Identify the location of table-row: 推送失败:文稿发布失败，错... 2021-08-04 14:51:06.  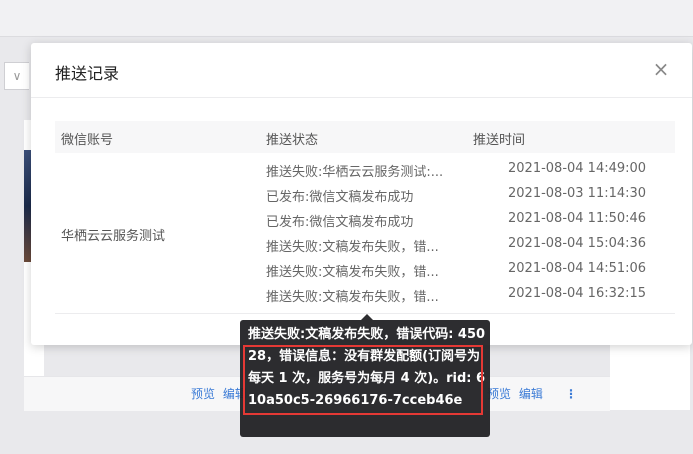
(365, 273).